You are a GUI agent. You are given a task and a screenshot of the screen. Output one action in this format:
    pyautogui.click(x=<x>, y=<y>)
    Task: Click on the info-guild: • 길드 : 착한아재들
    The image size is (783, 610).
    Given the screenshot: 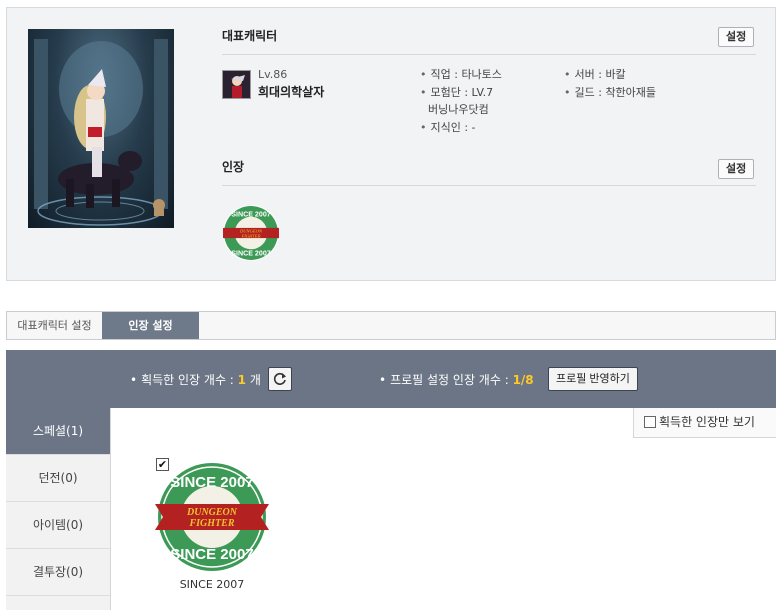 What is the action you would take?
    pyautogui.click(x=610, y=92)
    